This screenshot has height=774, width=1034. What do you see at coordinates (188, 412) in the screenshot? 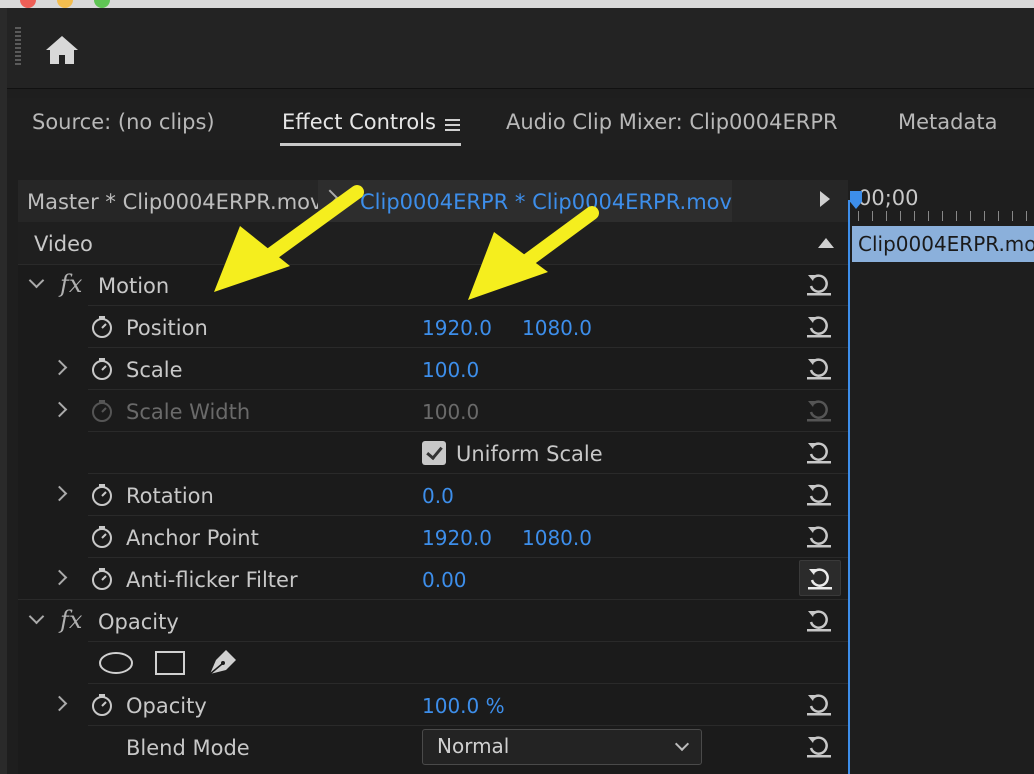
I see `scale-width-label: Scale Width` at bounding box center [188, 412].